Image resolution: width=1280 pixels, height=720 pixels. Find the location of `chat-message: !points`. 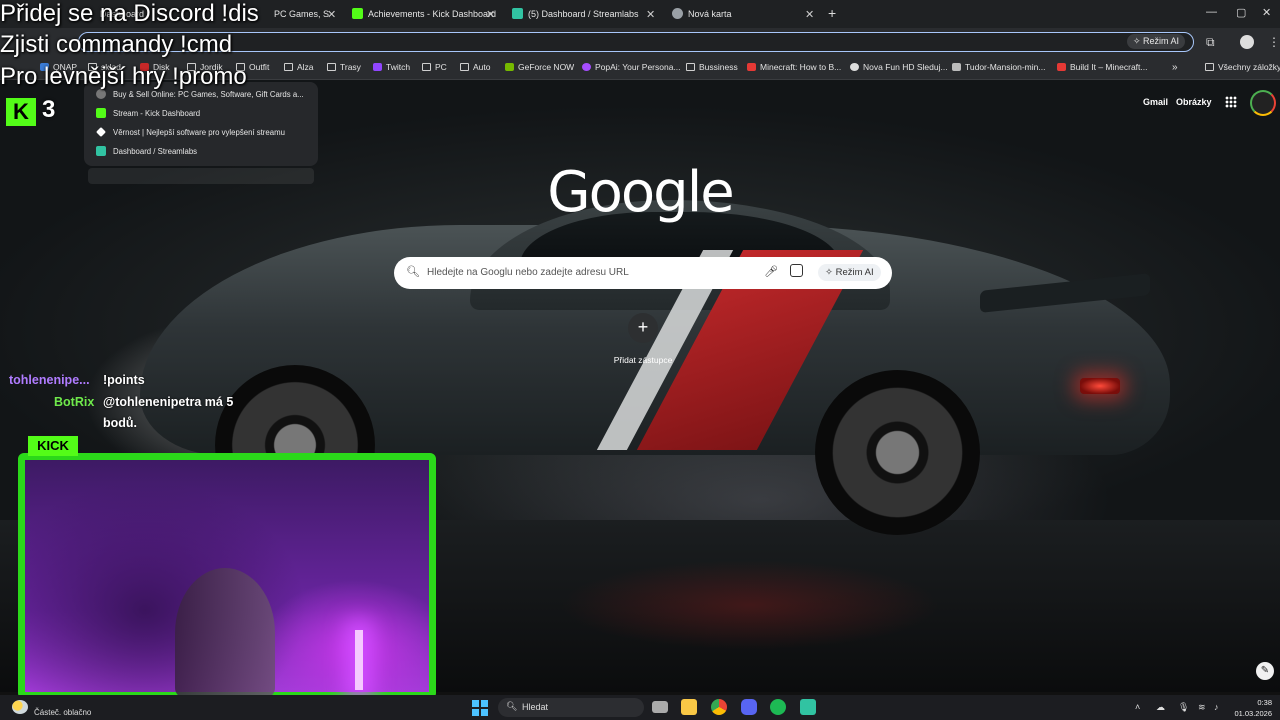

chat-message: !points is located at coordinates (124, 380).